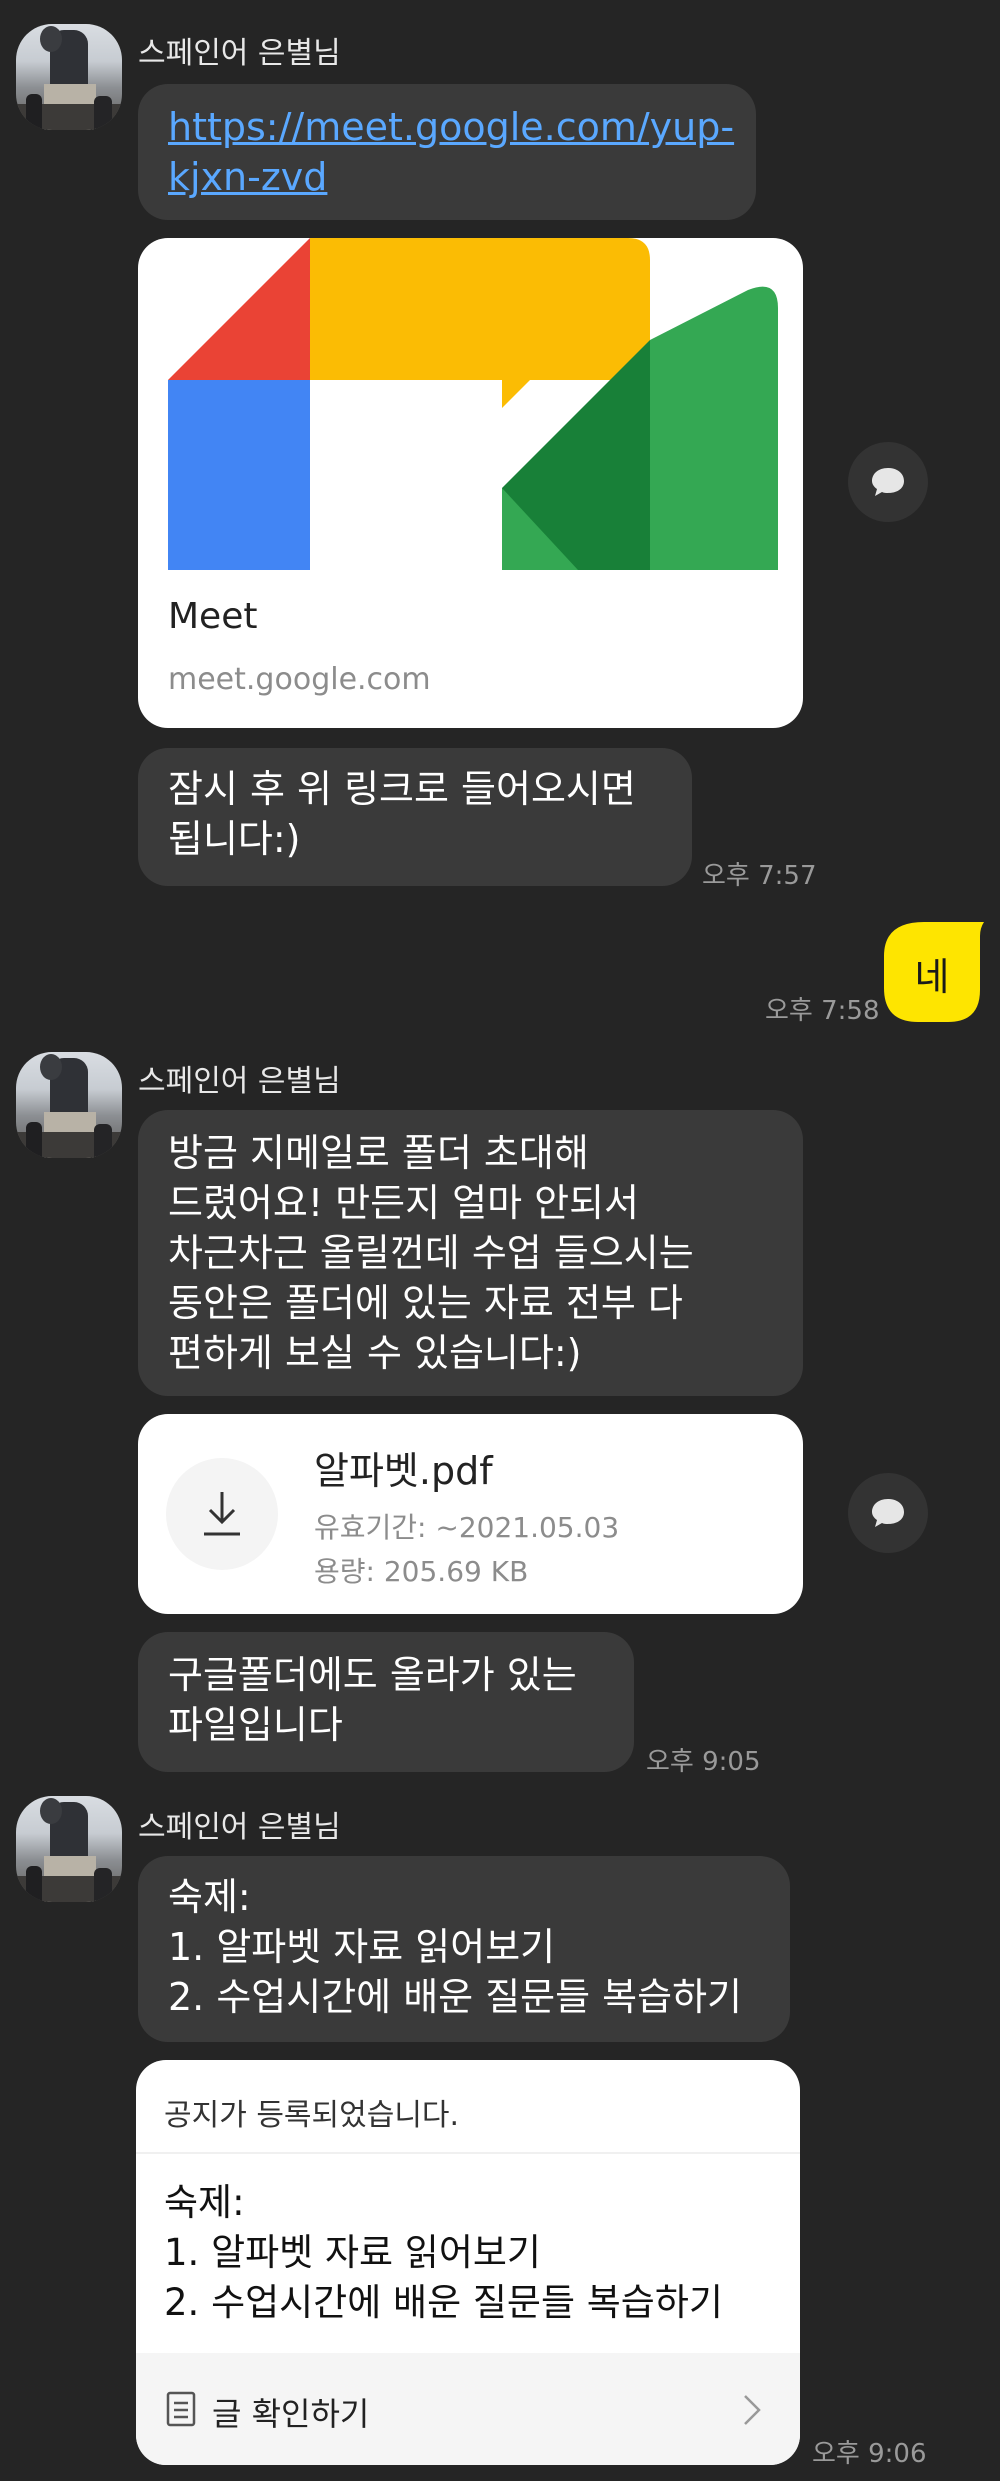  Describe the element at coordinates (822, 1011) in the screenshot. I see `timestamp: 오후 7:58` at that location.